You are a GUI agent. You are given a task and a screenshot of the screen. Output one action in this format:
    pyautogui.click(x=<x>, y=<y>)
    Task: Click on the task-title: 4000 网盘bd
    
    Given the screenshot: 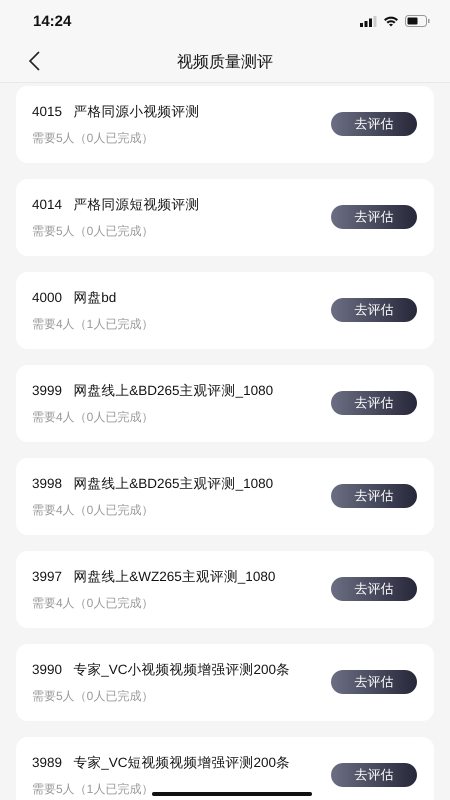 What is the action you would take?
    pyautogui.click(x=74, y=297)
    